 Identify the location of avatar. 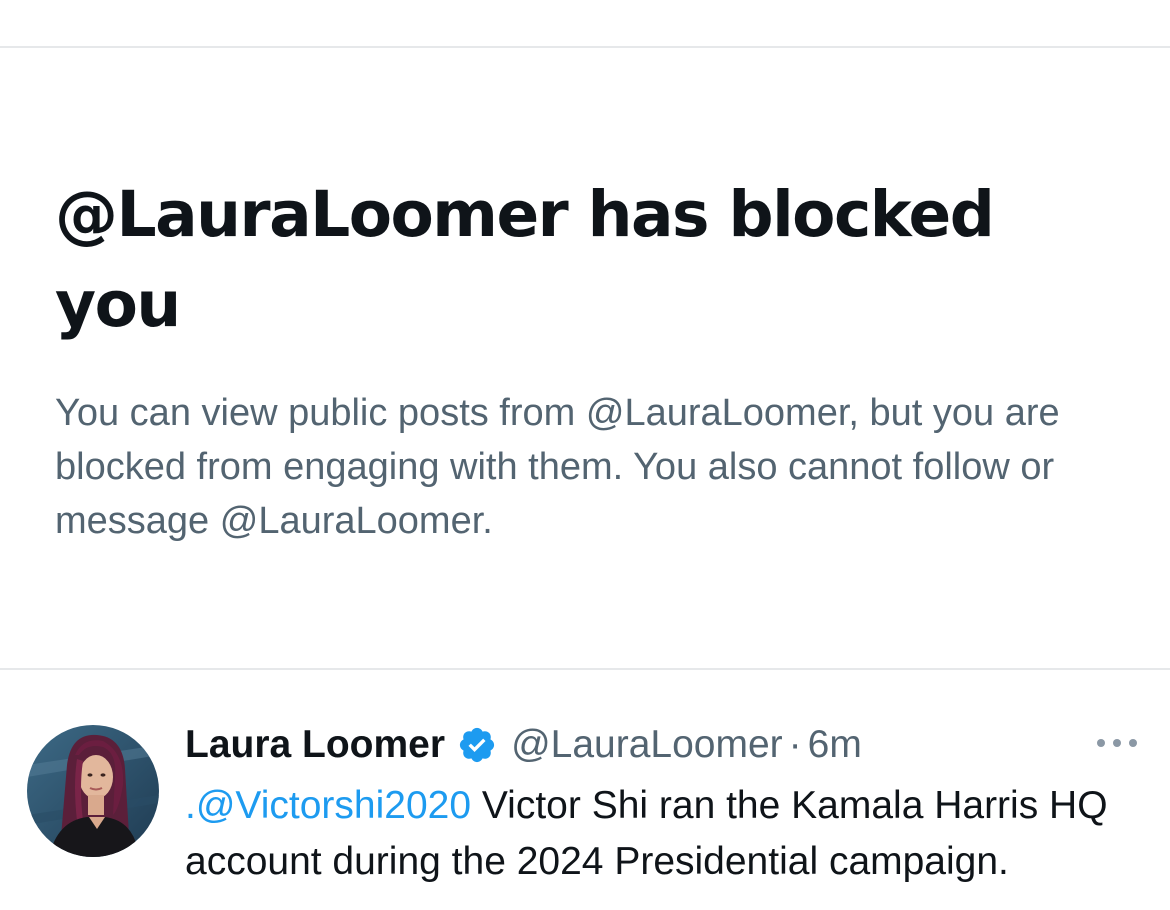
(93, 791).